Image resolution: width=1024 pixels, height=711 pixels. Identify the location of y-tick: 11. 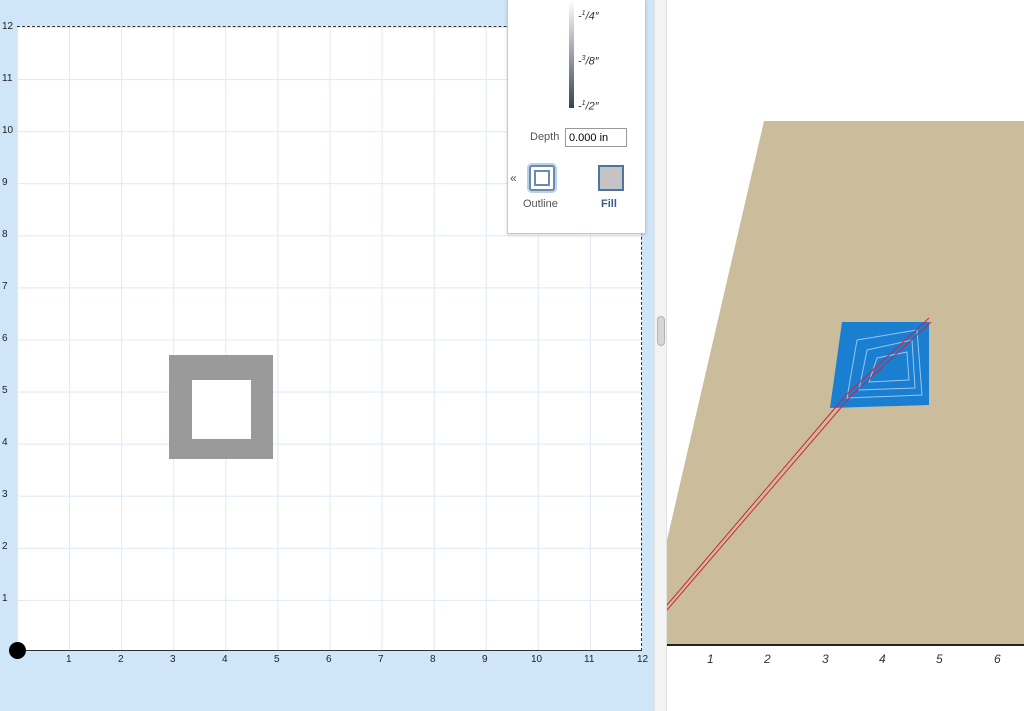
(7, 78).